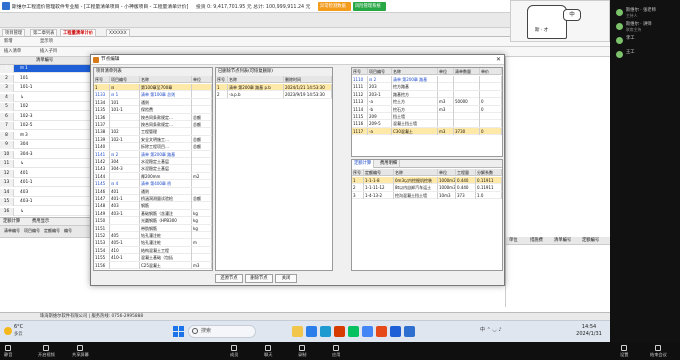  I want to click on table-row: 14 403, so click(46, 192).